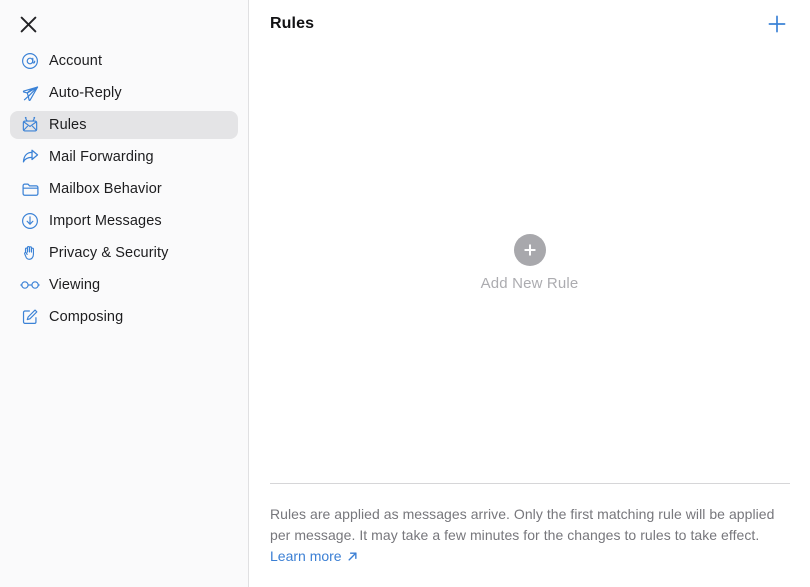 The width and height of the screenshot is (810, 587). Describe the element at coordinates (529, 283) in the screenshot. I see `add-new-rule-label: Add New Rule` at that location.